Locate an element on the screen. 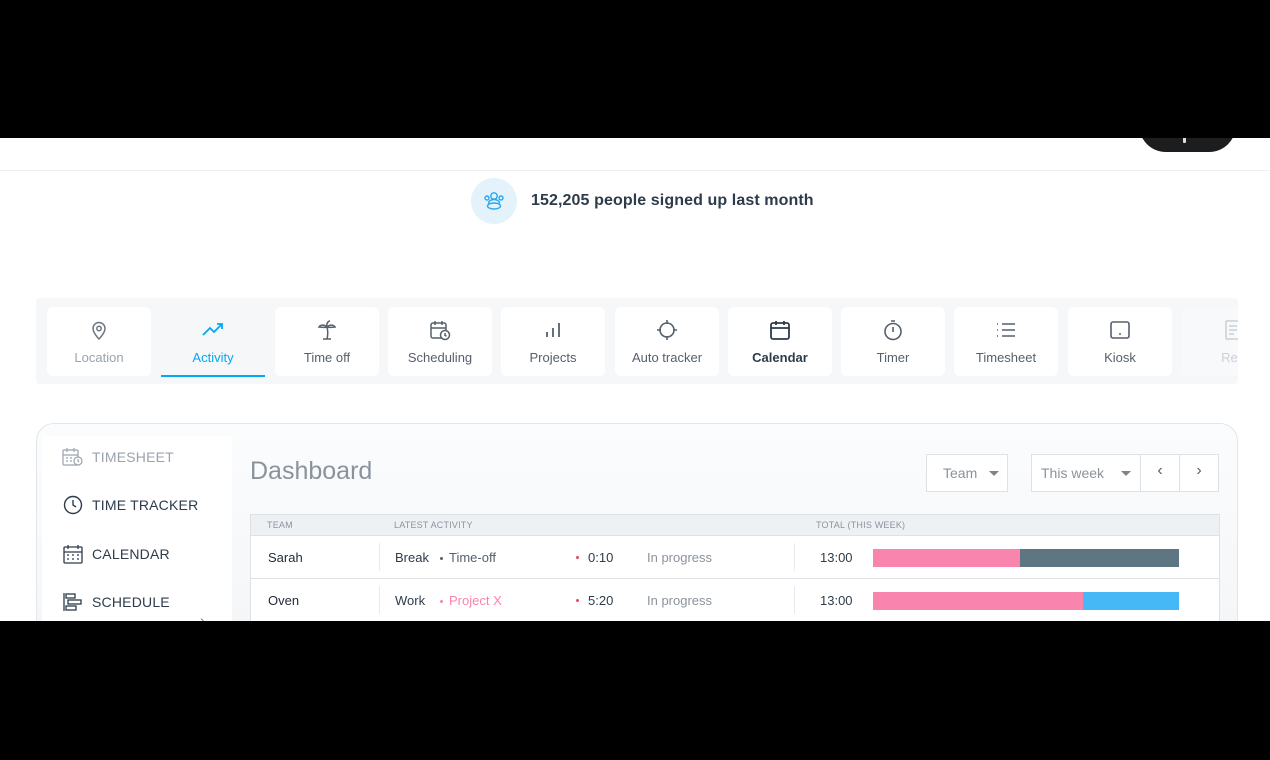 The height and width of the screenshot is (760, 1270). tab-activity: Activity is located at coordinates (213, 342).